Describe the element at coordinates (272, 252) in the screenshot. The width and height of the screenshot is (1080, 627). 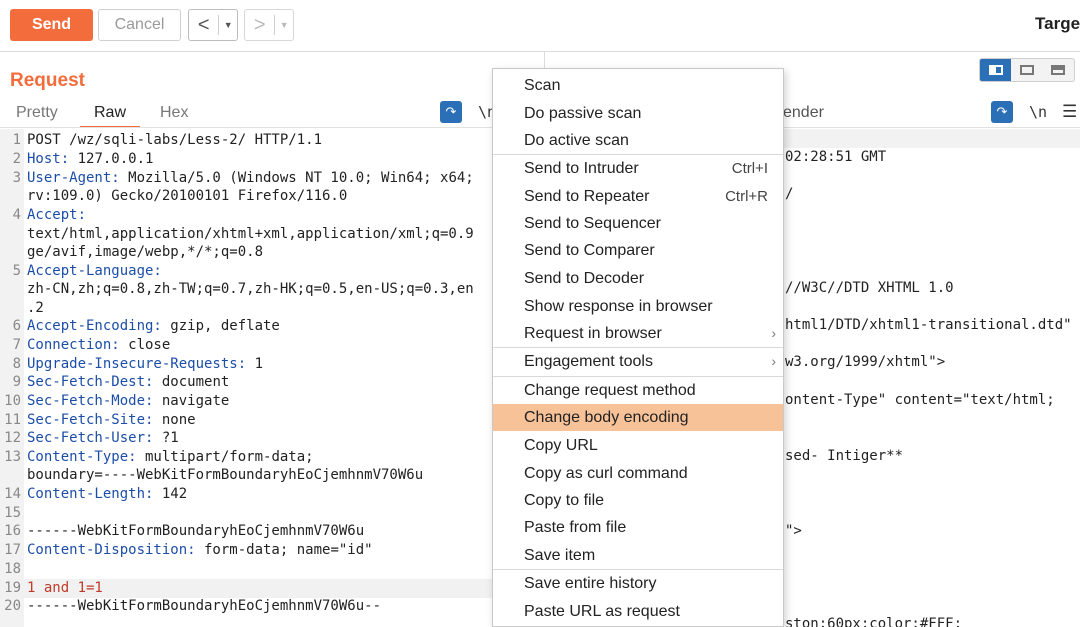
I see `code-line: ge/avif,image/webp,*/*;q=0.8` at that location.